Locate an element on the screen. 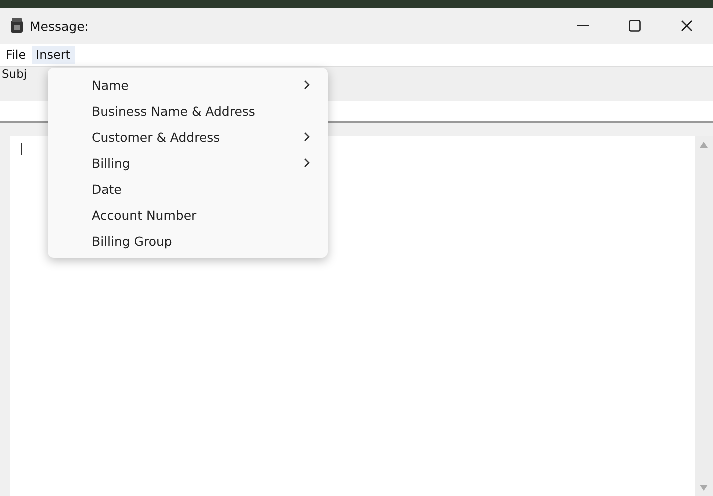 This screenshot has width=713, height=496. close-icon is located at coordinates (687, 26).